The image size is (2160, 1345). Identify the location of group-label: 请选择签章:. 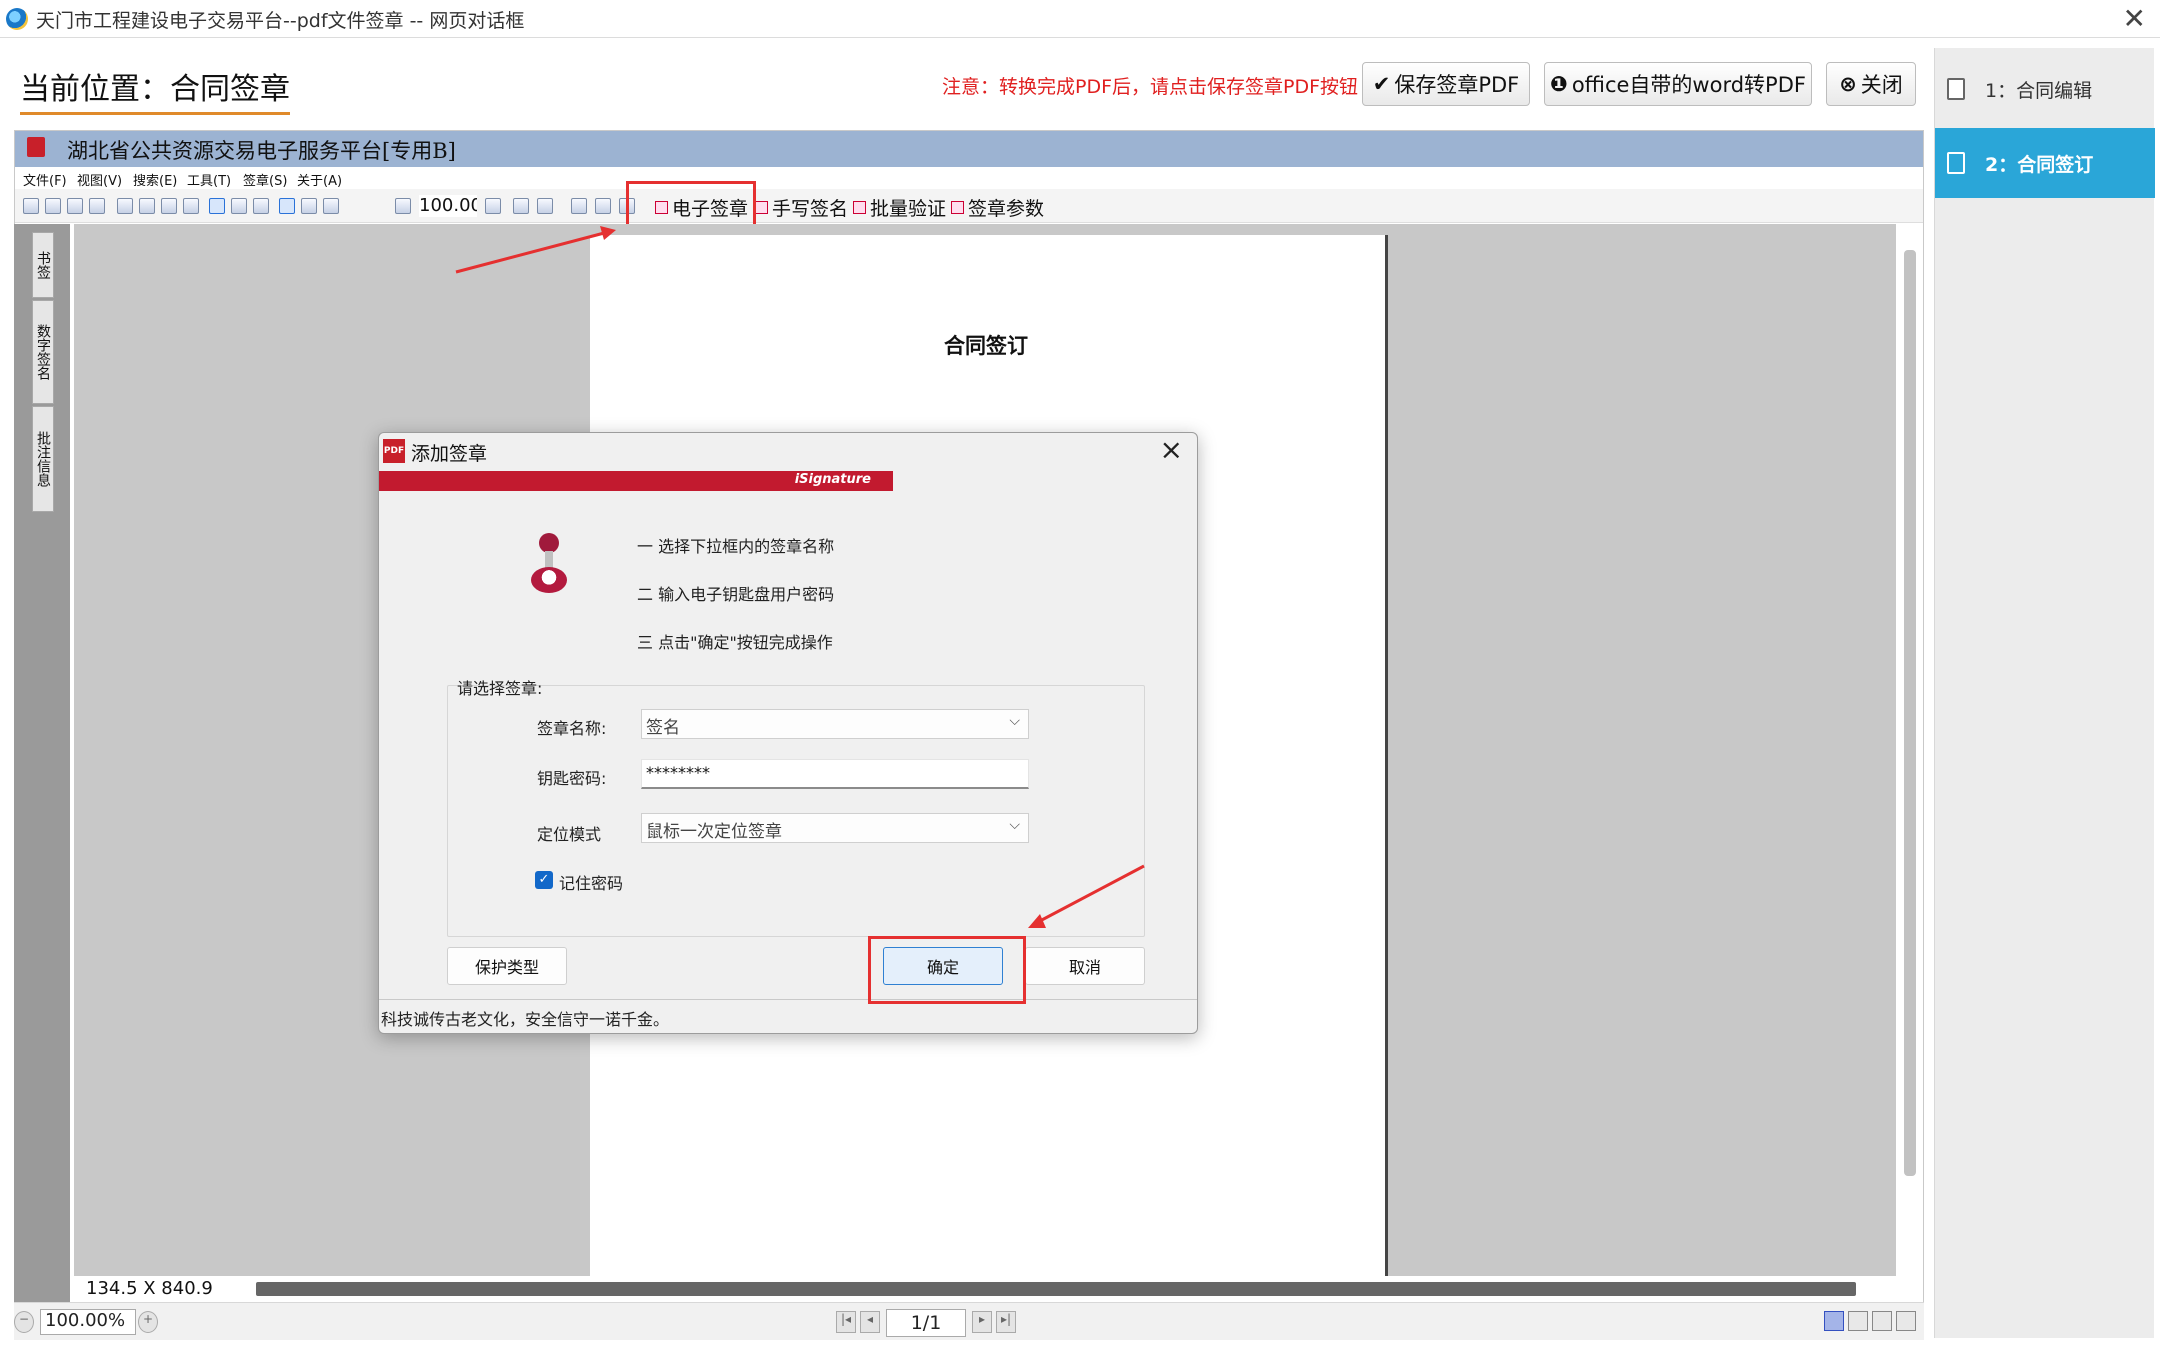
(500, 688).